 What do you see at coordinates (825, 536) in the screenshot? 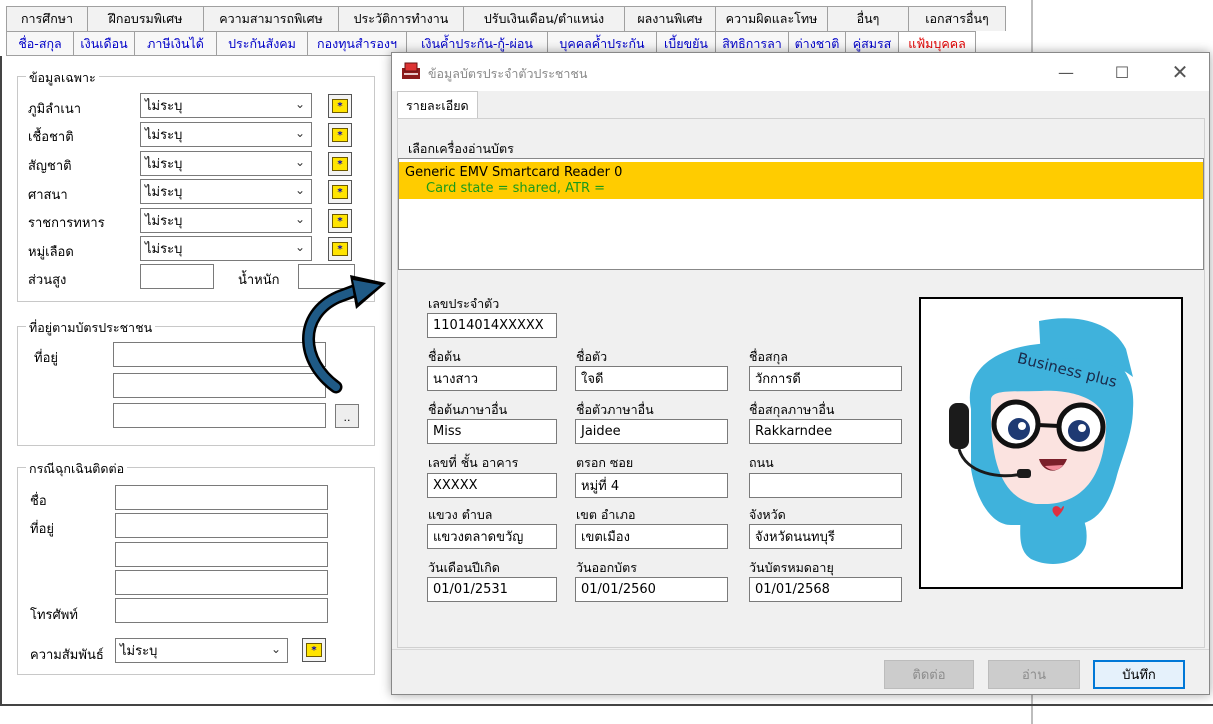
I see `province-field: จังหวัดนนทบุรี` at bounding box center [825, 536].